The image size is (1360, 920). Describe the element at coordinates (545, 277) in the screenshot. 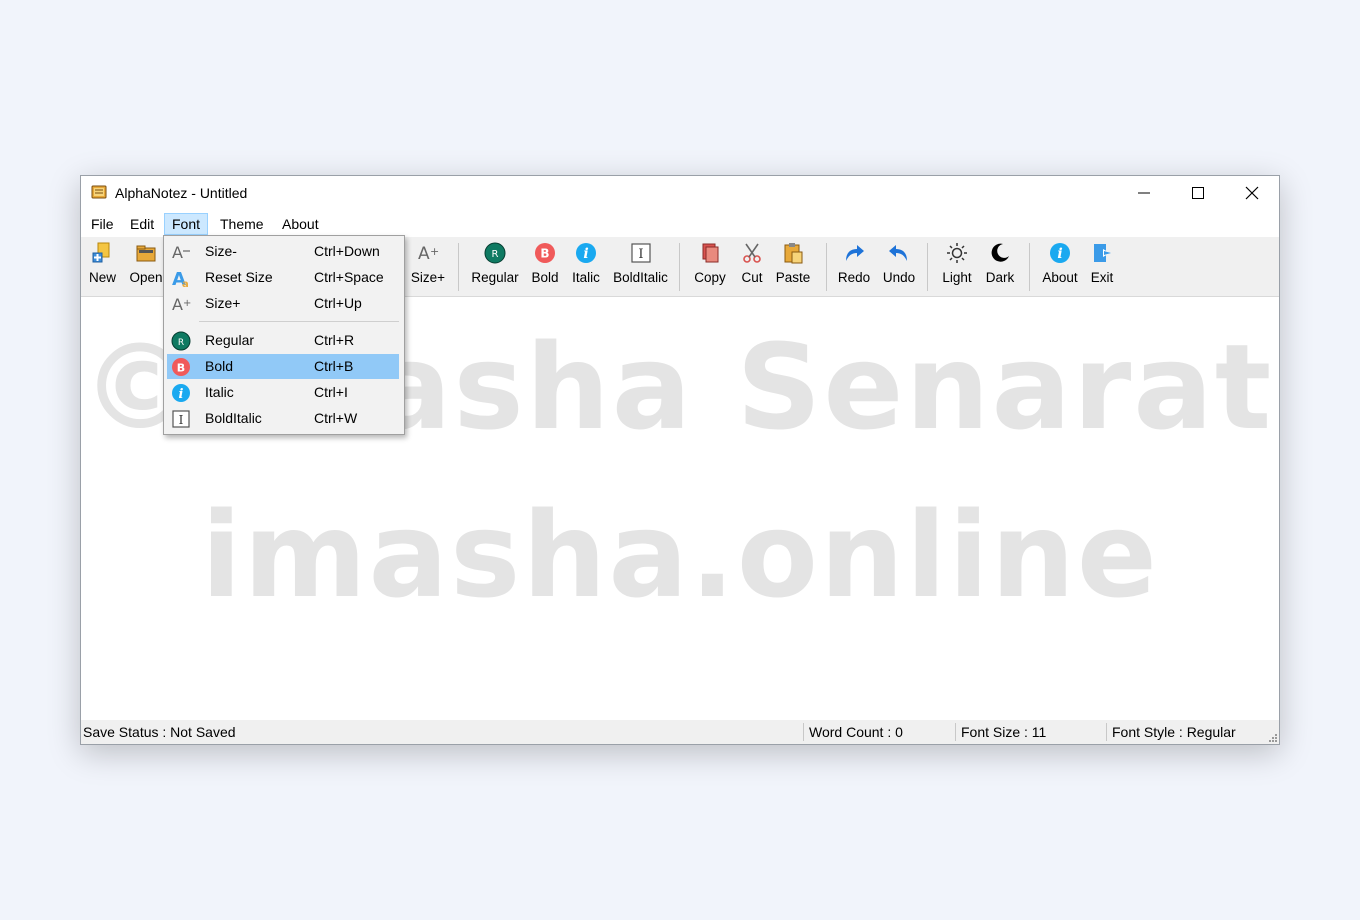

I see `bold-label: Bold` at that location.